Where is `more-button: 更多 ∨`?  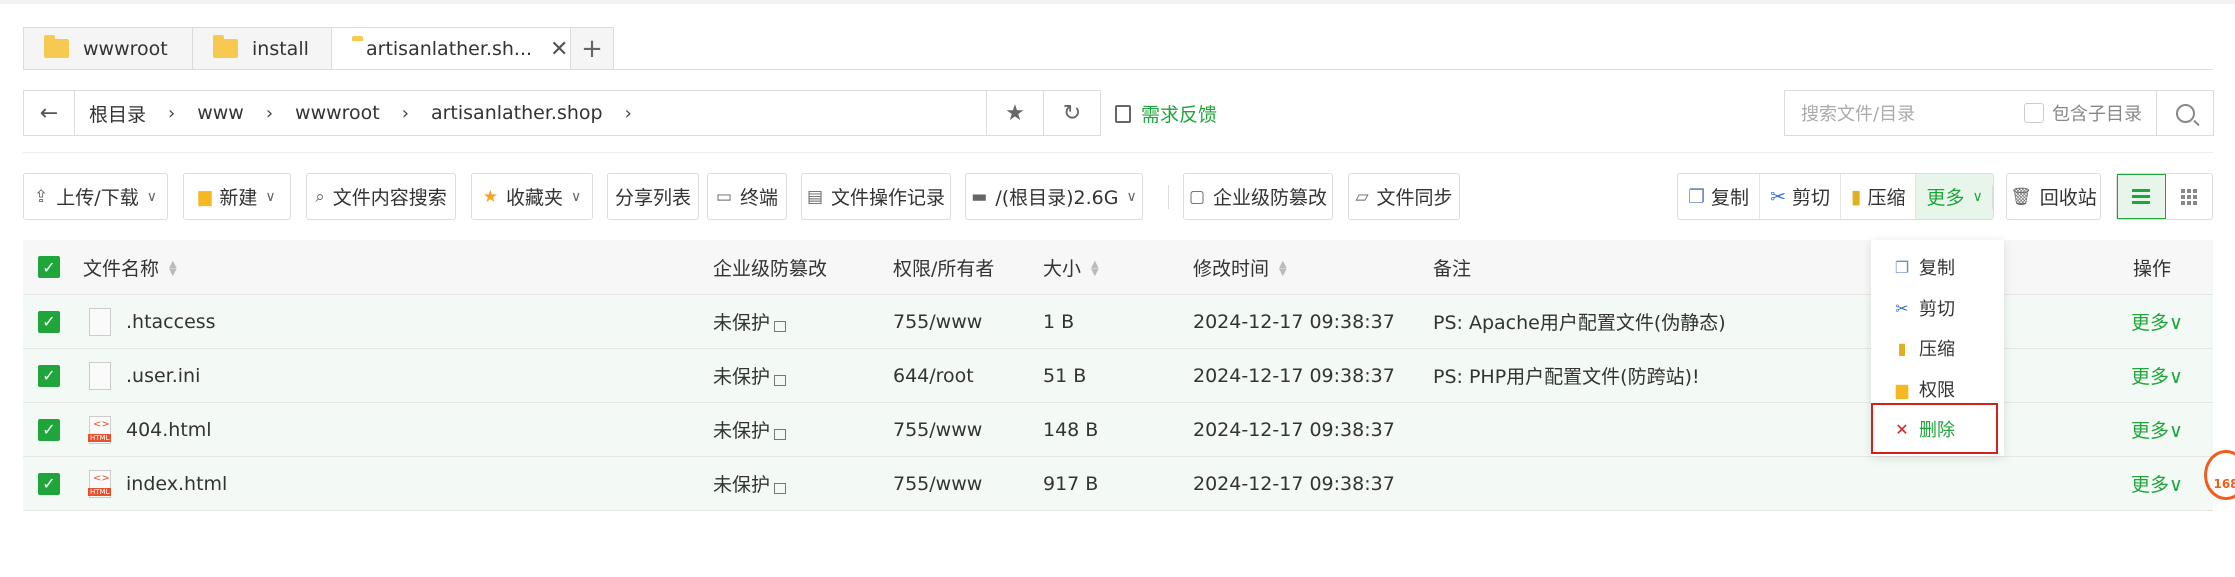 more-button: 更多 ∨ is located at coordinates (1954, 196).